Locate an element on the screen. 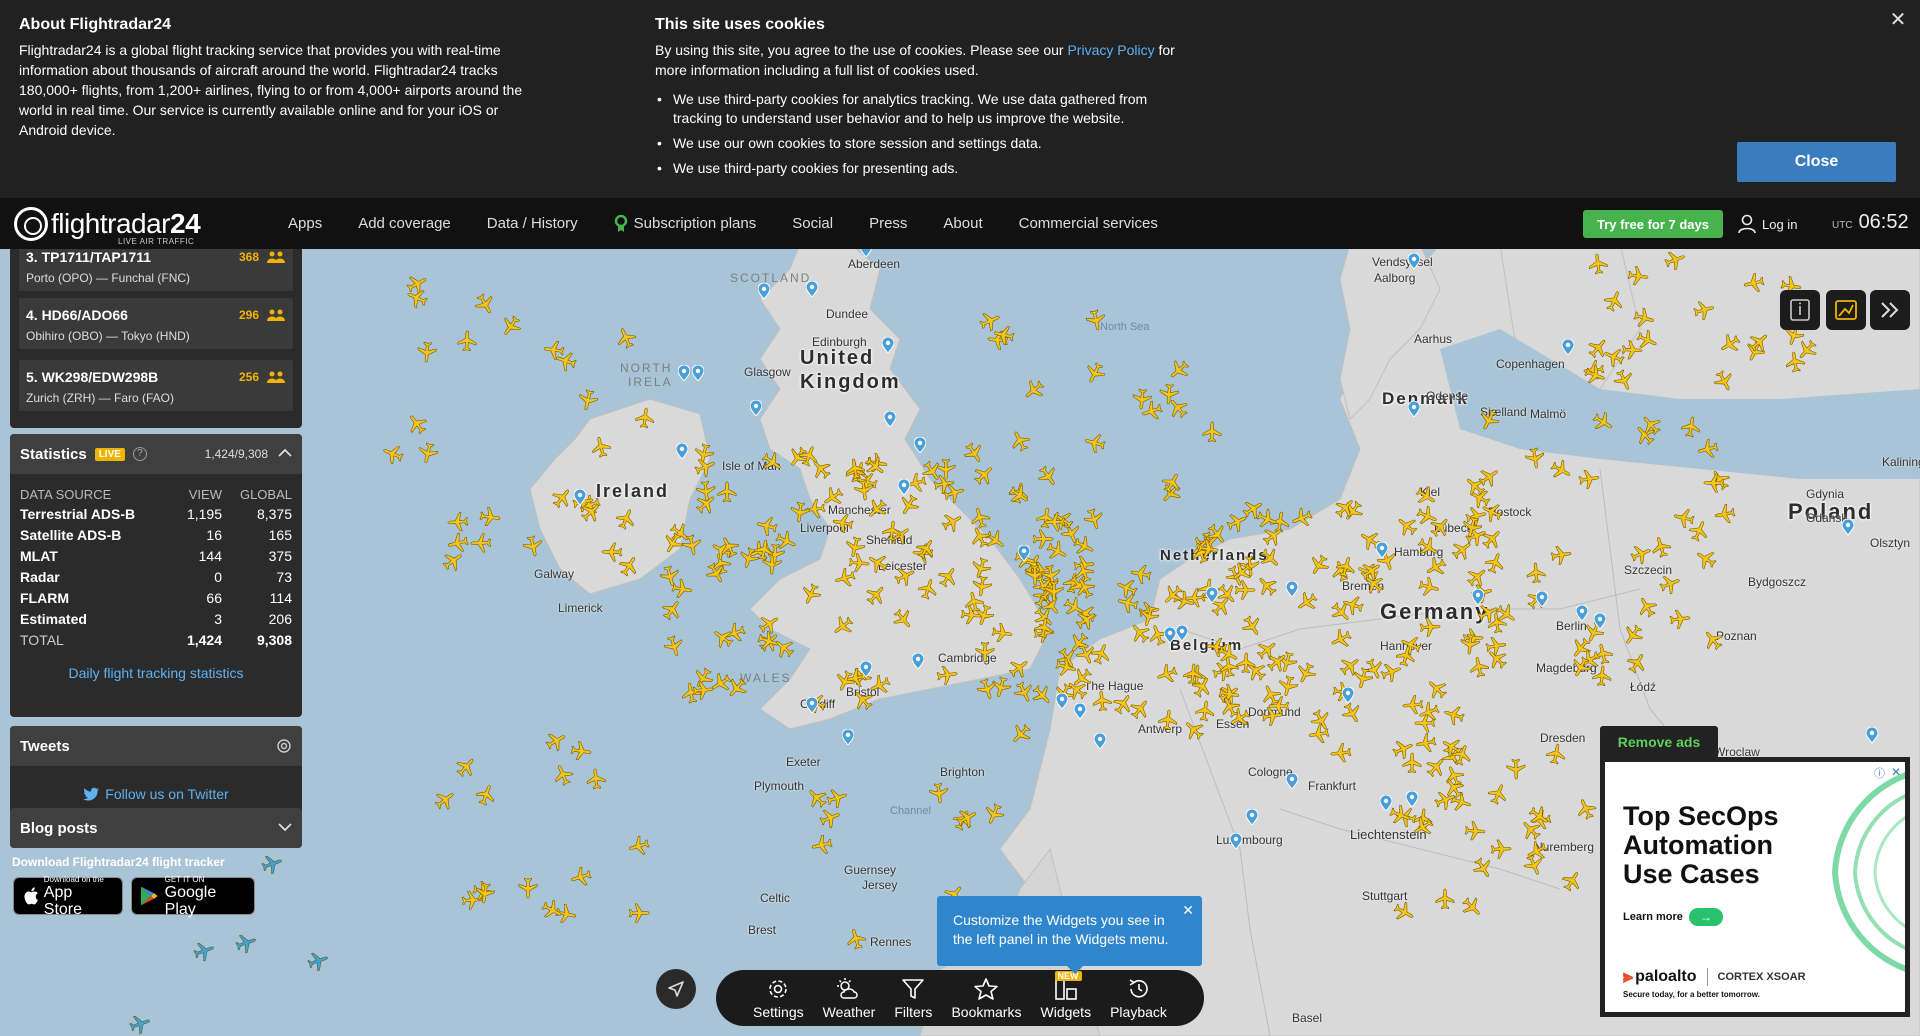  chevron-down-icon is located at coordinates (285, 827).